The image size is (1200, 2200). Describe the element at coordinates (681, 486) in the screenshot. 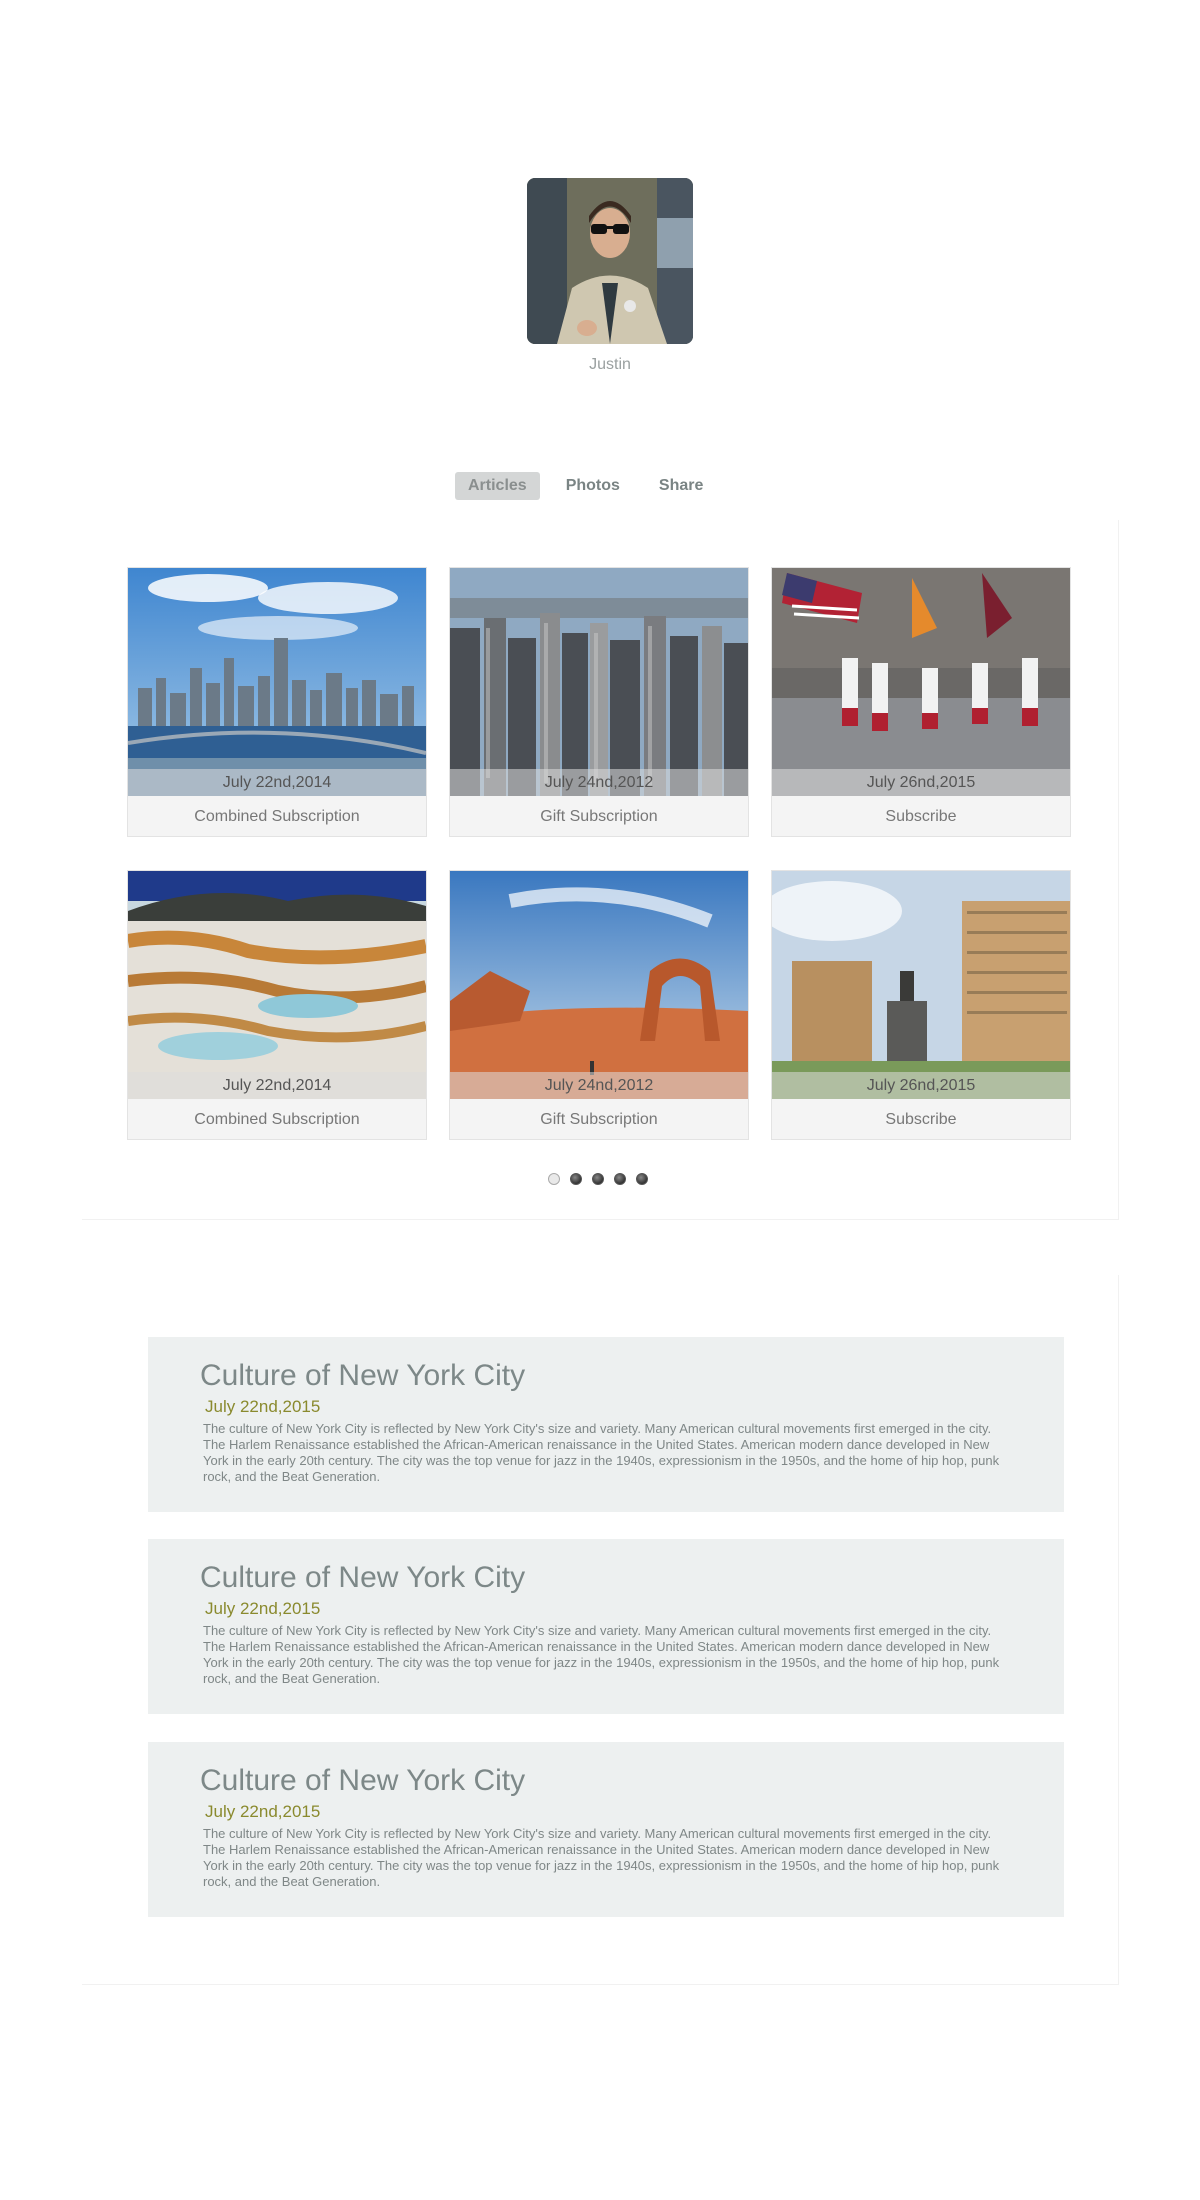

I see `tab-share: Share` at that location.